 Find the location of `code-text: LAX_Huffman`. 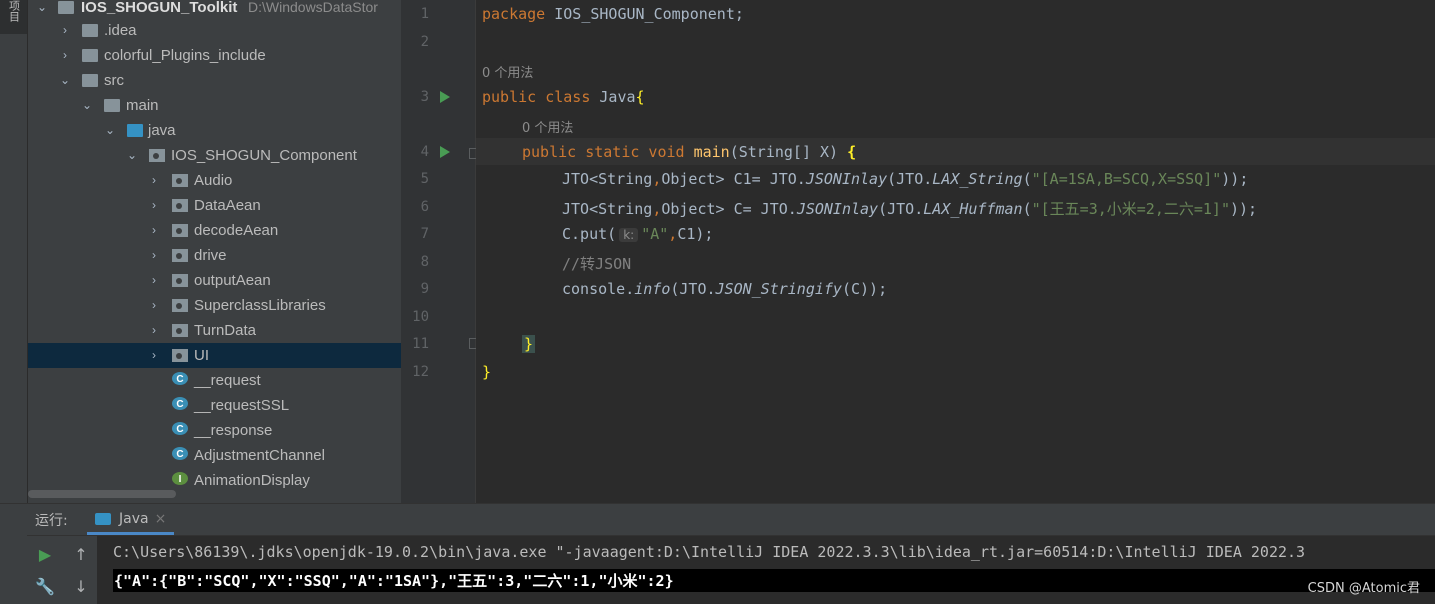

code-text: LAX_Huffman is located at coordinates (973, 209).